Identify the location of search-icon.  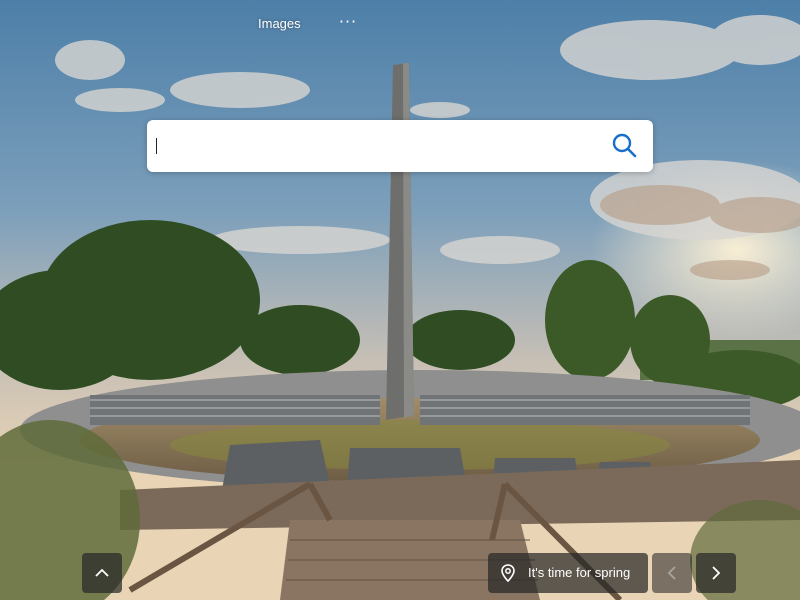
(624, 145).